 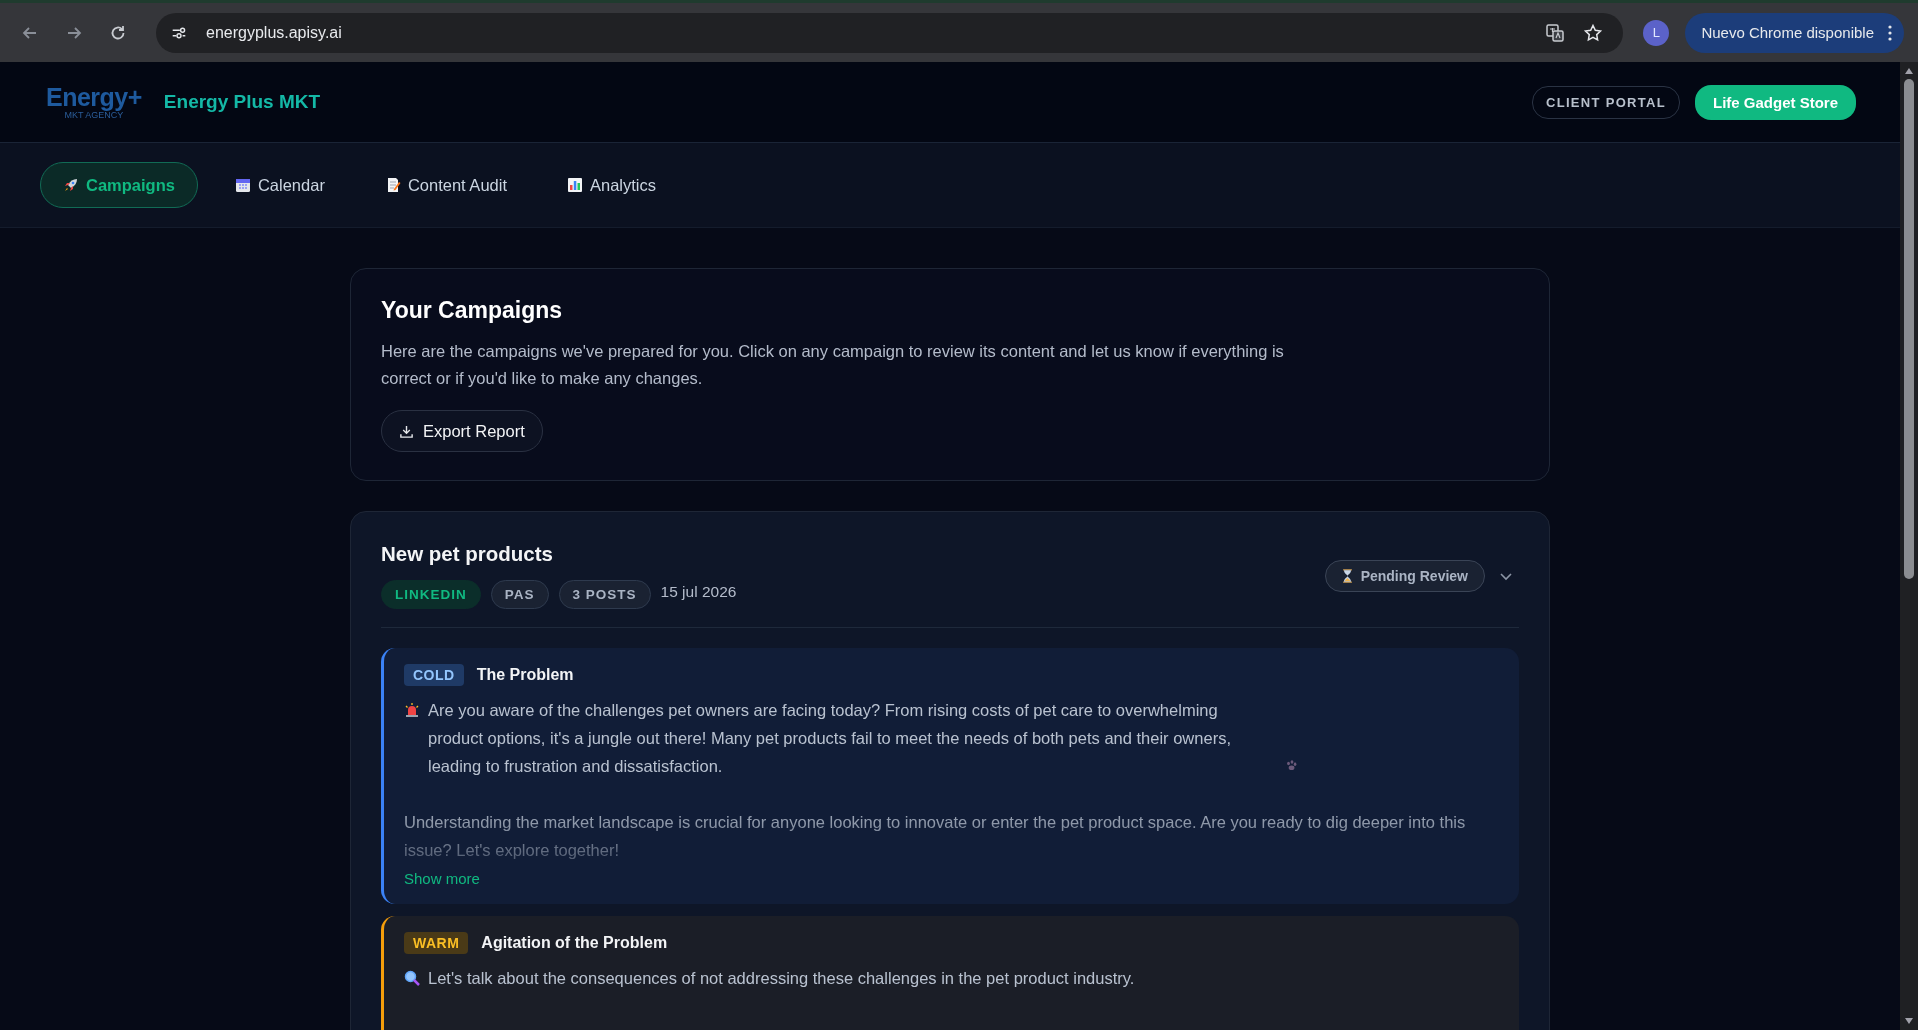 What do you see at coordinates (412, 978) in the screenshot?
I see `magnifier-icon` at bounding box center [412, 978].